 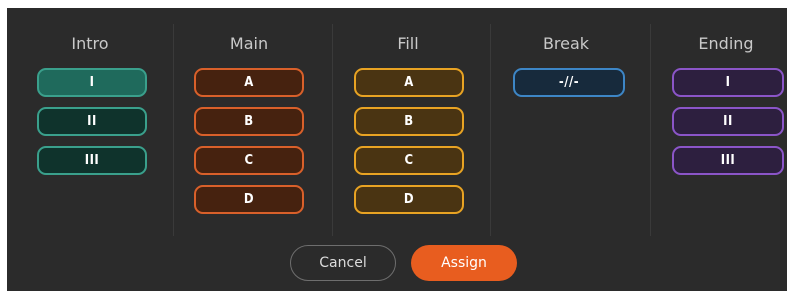 I want to click on fill-pad-c: C, so click(x=409, y=160).